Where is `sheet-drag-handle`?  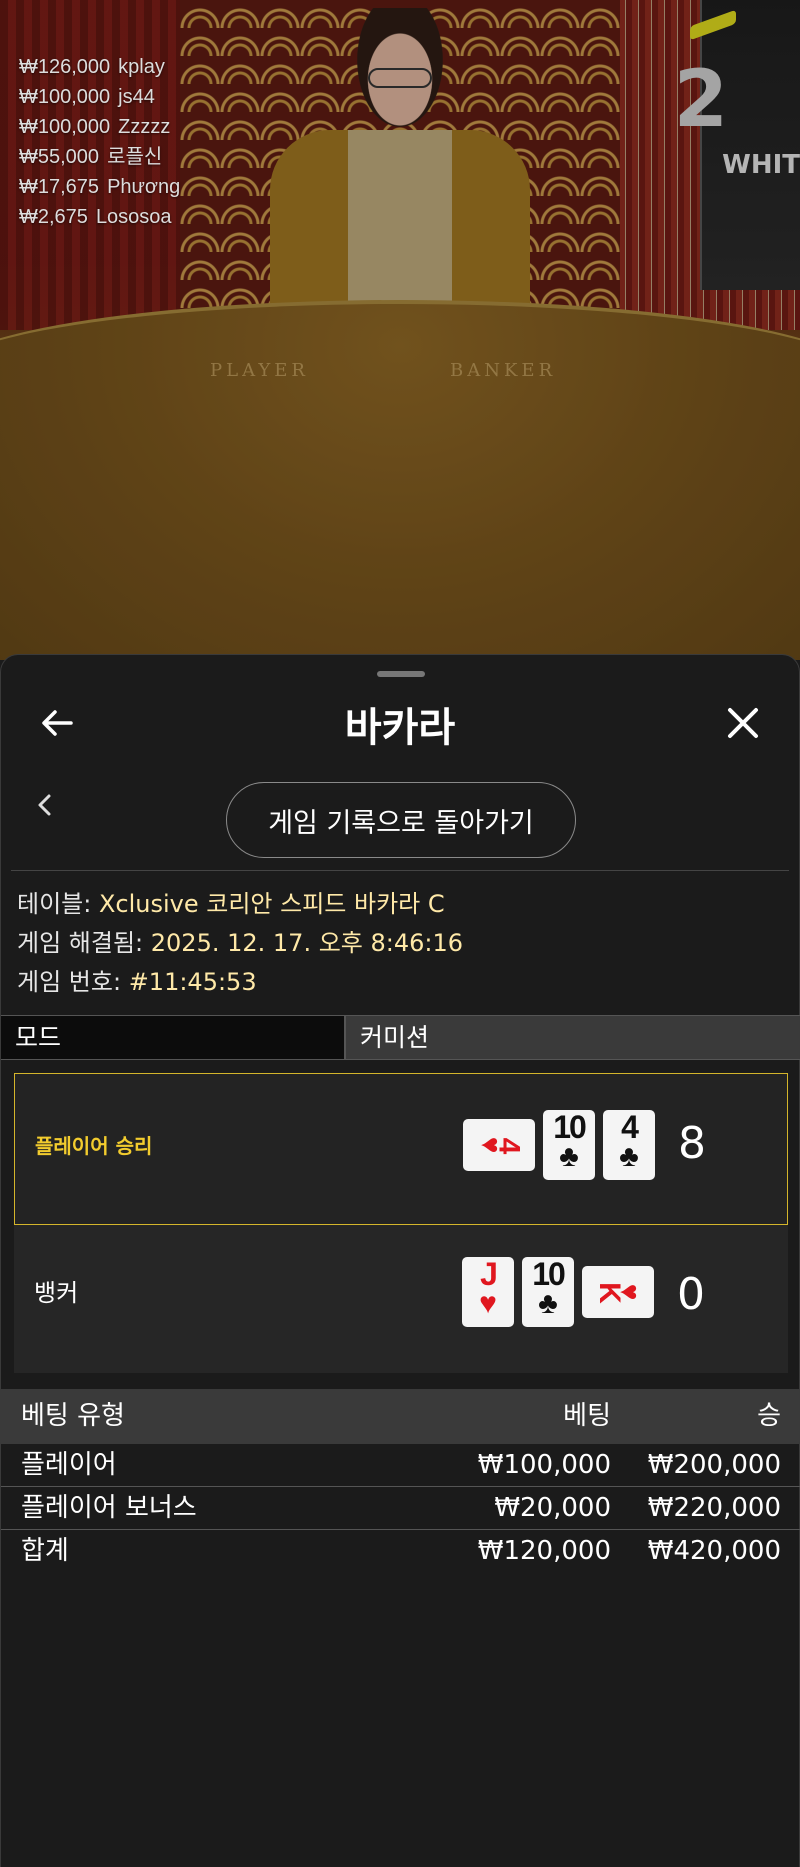 sheet-drag-handle is located at coordinates (401, 674).